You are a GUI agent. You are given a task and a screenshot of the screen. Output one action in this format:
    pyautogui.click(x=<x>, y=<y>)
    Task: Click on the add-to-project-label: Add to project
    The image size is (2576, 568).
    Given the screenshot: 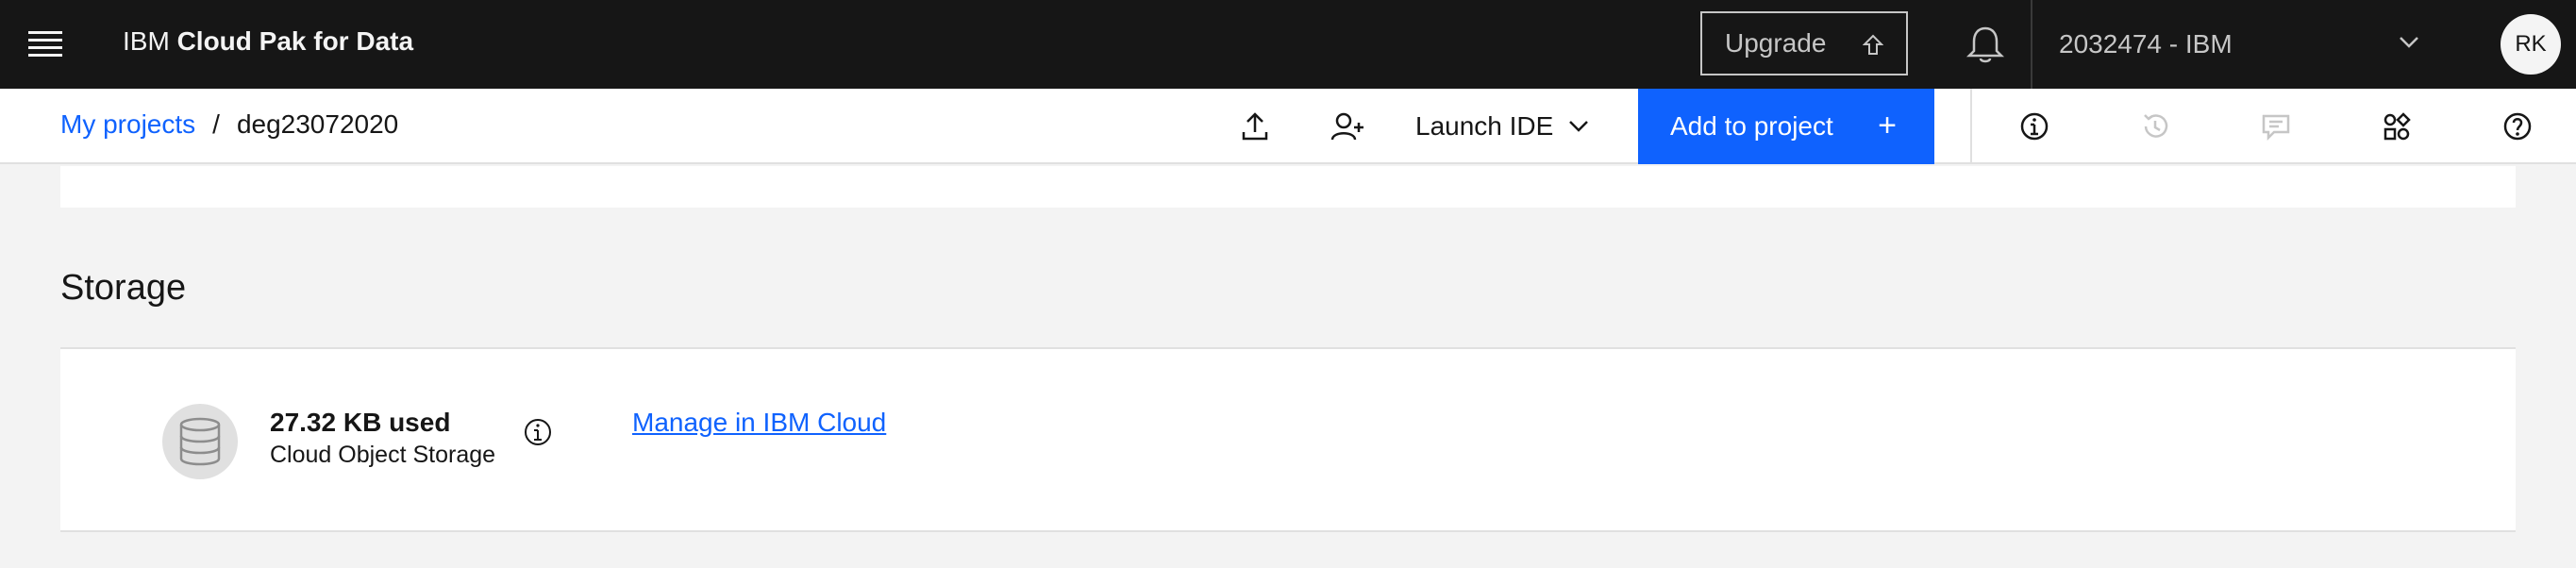 What is the action you would take?
    pyautogui.click(x=1751, y=126)
    